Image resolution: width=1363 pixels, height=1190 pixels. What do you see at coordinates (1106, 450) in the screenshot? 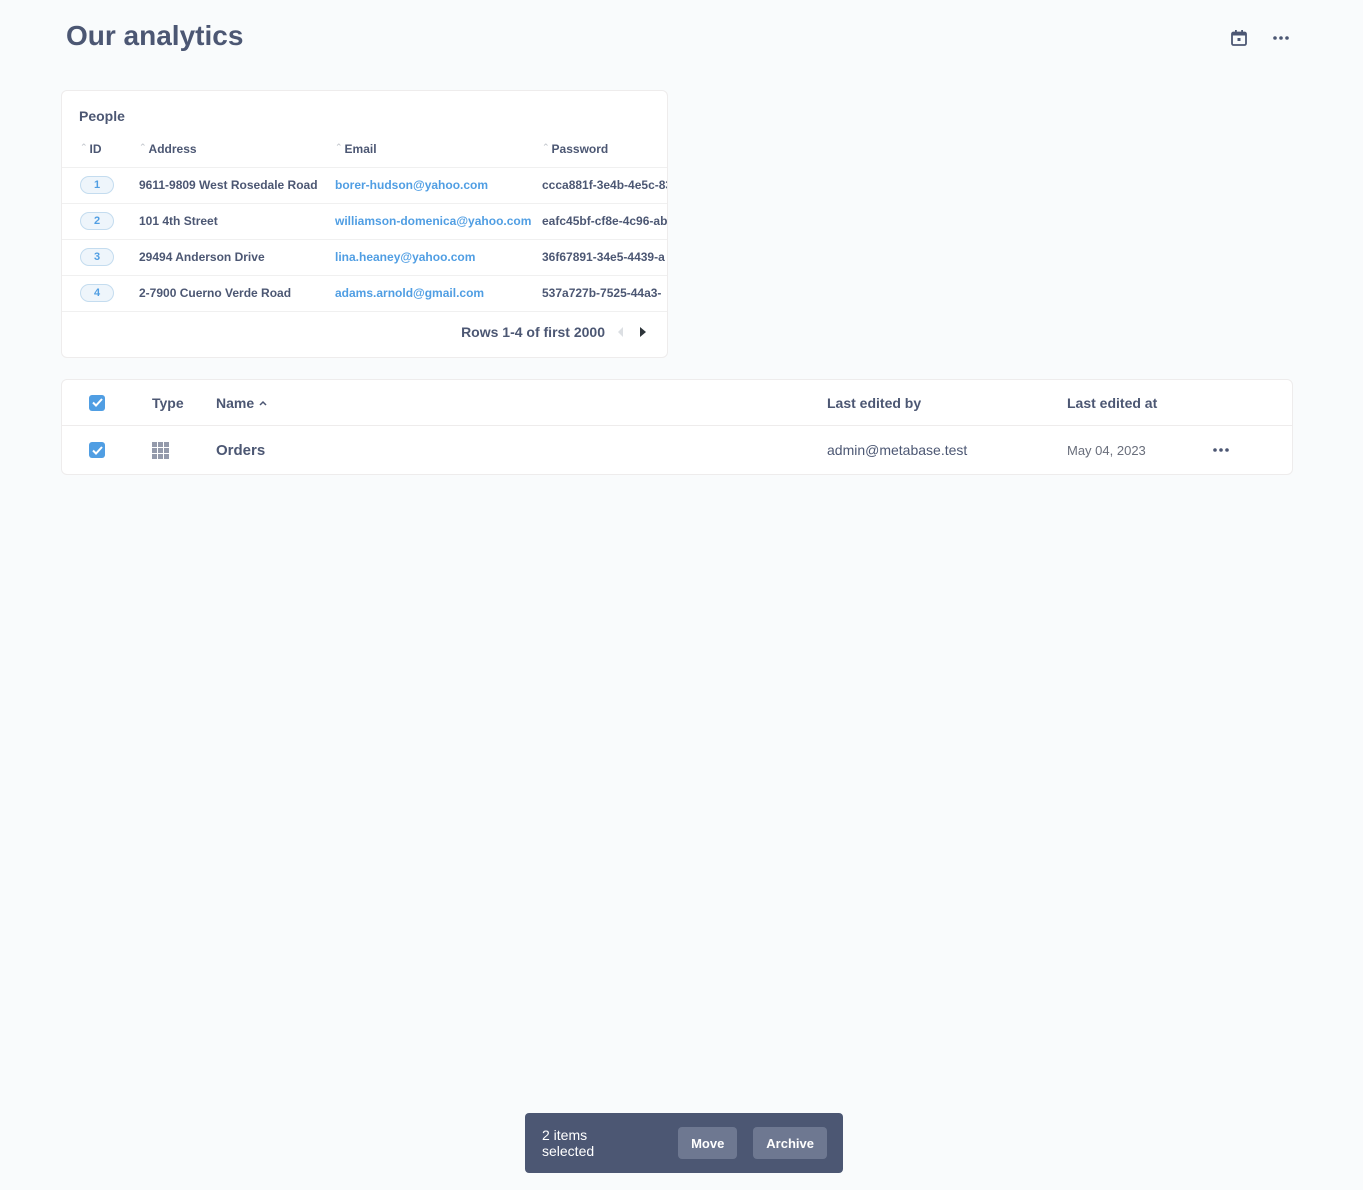
I see `item-last-edited-at: May 04, 2023` at bounding box center [1106, 450].